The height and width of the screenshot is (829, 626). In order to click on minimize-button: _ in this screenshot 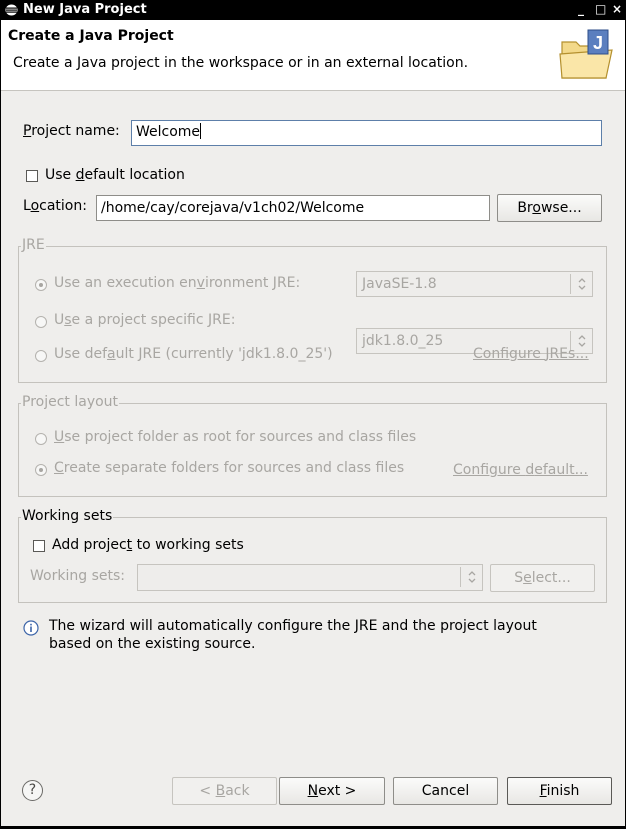, I will do `click(581, 9)`.